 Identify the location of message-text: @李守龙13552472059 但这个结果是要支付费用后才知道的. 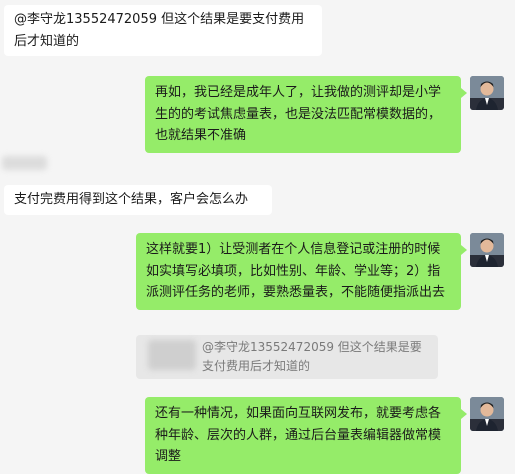
(159, 30).